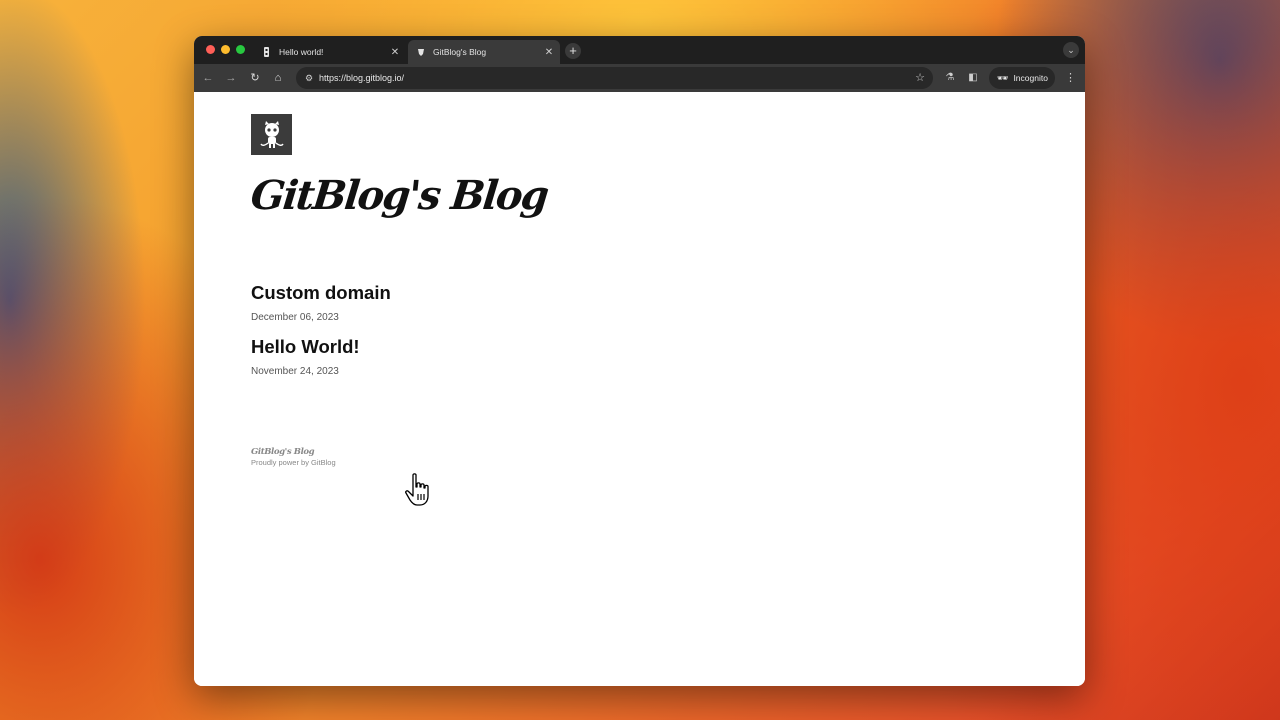  What do you see at coordinates (271, 134) in the screenshot?
I see `octocat-logo-icon` at bounding box center [271, 134].